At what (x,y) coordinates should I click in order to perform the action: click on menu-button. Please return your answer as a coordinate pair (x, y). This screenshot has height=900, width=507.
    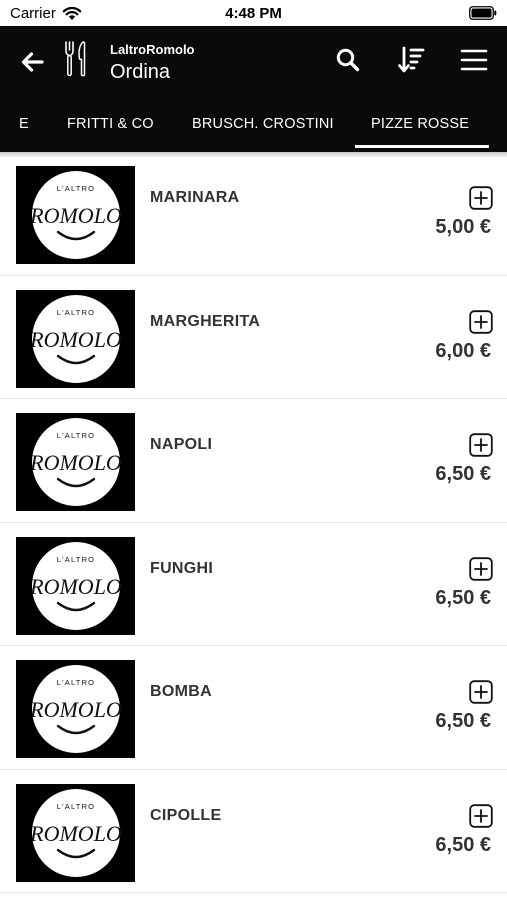
    Looking at the image, I should click on (474, 60).